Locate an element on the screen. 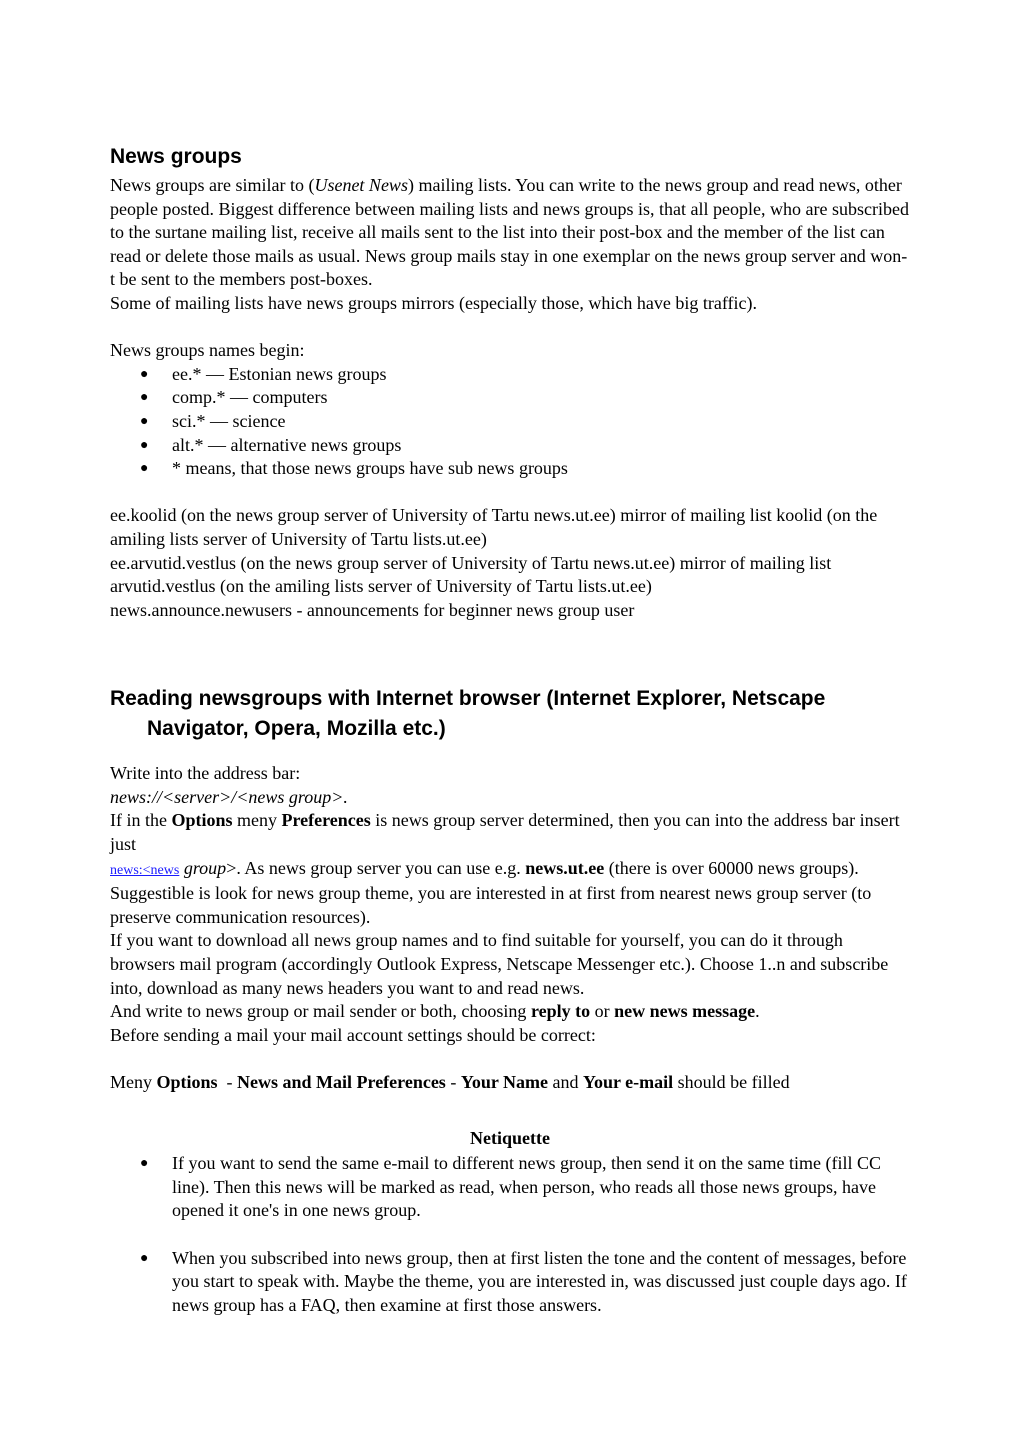  list-item-text: ee.* — Estonian news groups is located at coordinates (279, 373).